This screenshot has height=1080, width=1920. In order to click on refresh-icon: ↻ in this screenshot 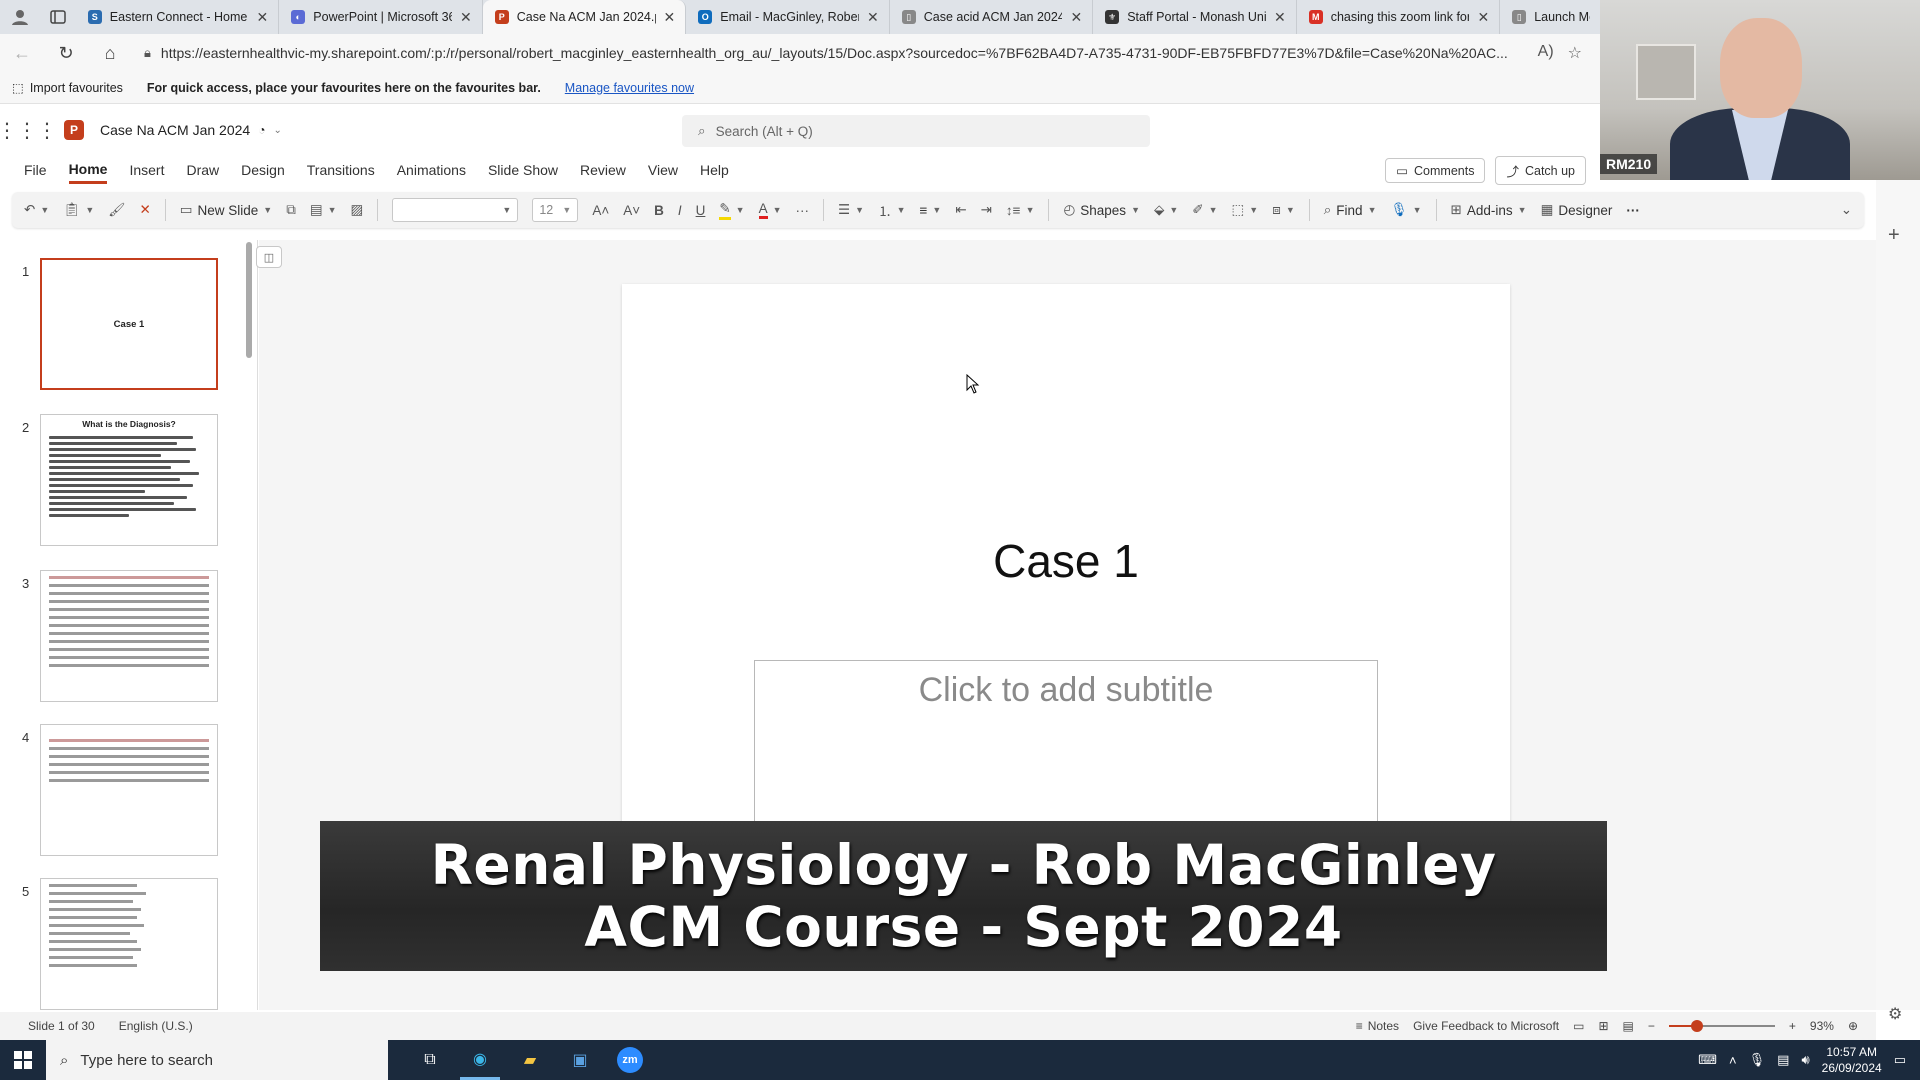, I will do `click(66, 53)`.